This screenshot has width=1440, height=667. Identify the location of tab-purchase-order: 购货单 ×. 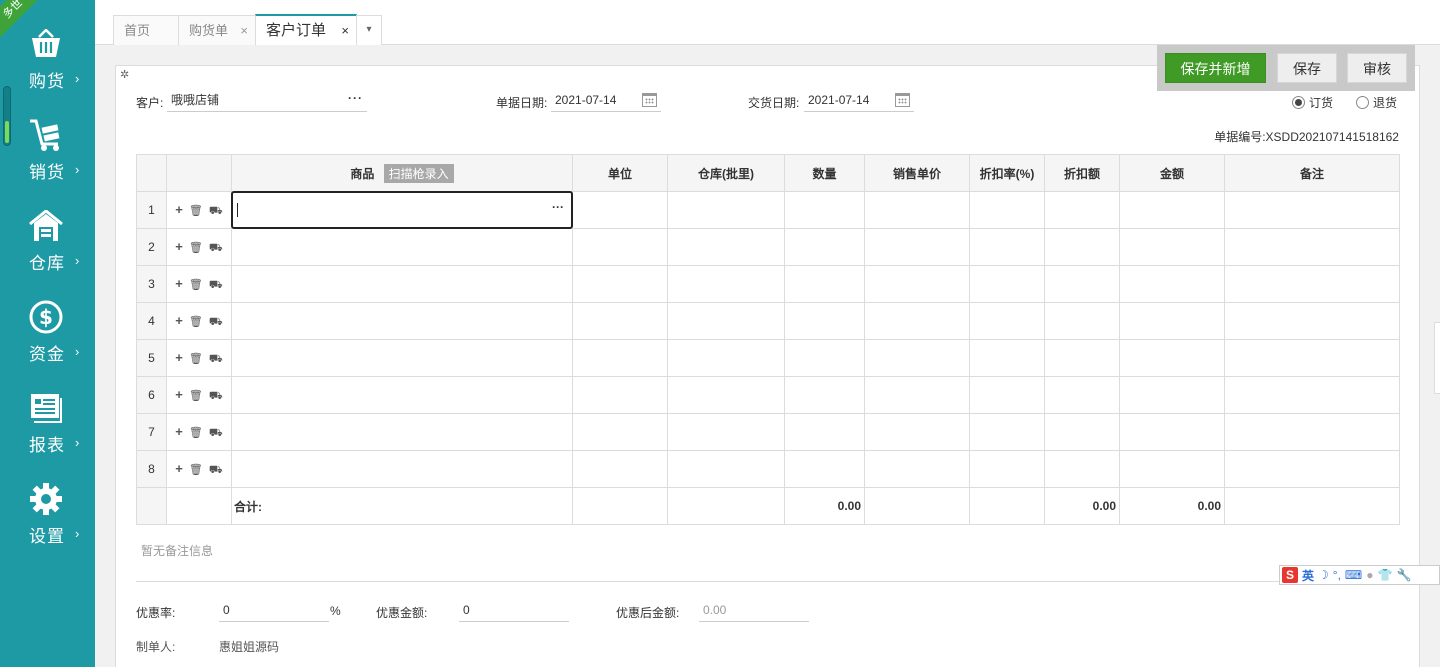
(217, 30).